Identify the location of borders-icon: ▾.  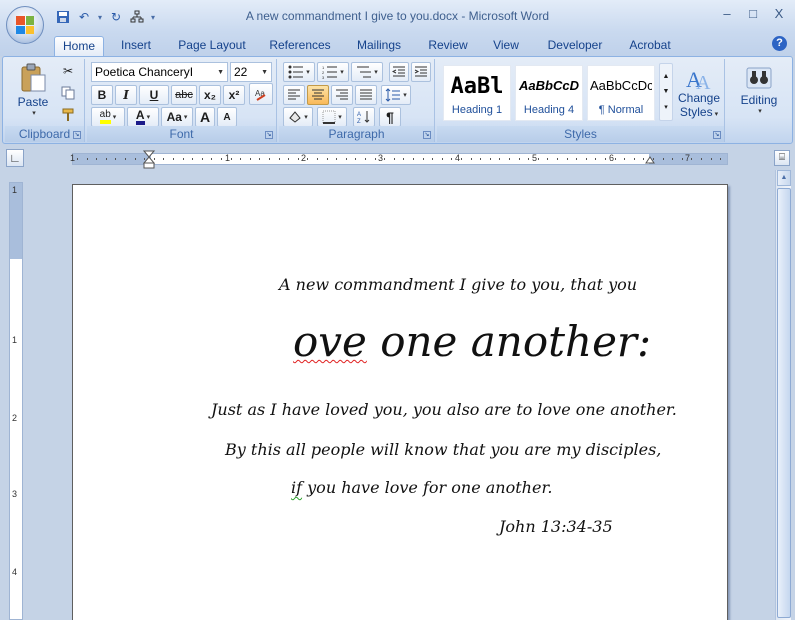
(332, 117).